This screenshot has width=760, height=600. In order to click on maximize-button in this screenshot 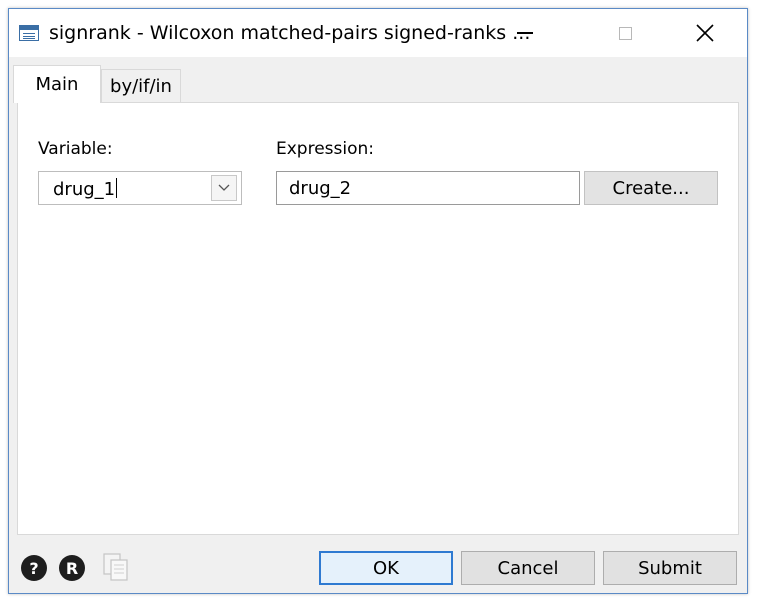, I will do `click(625, 33)`.